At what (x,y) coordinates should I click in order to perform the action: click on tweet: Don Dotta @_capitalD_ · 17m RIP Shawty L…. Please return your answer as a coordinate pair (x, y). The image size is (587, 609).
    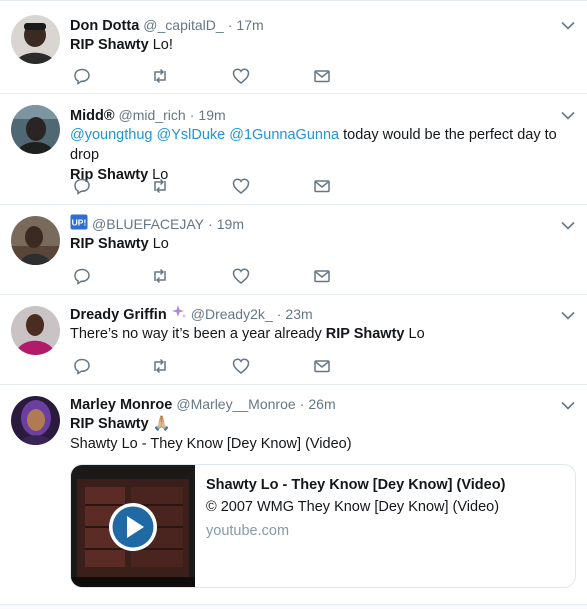
    Looking at the image, I should click on (293, 49).